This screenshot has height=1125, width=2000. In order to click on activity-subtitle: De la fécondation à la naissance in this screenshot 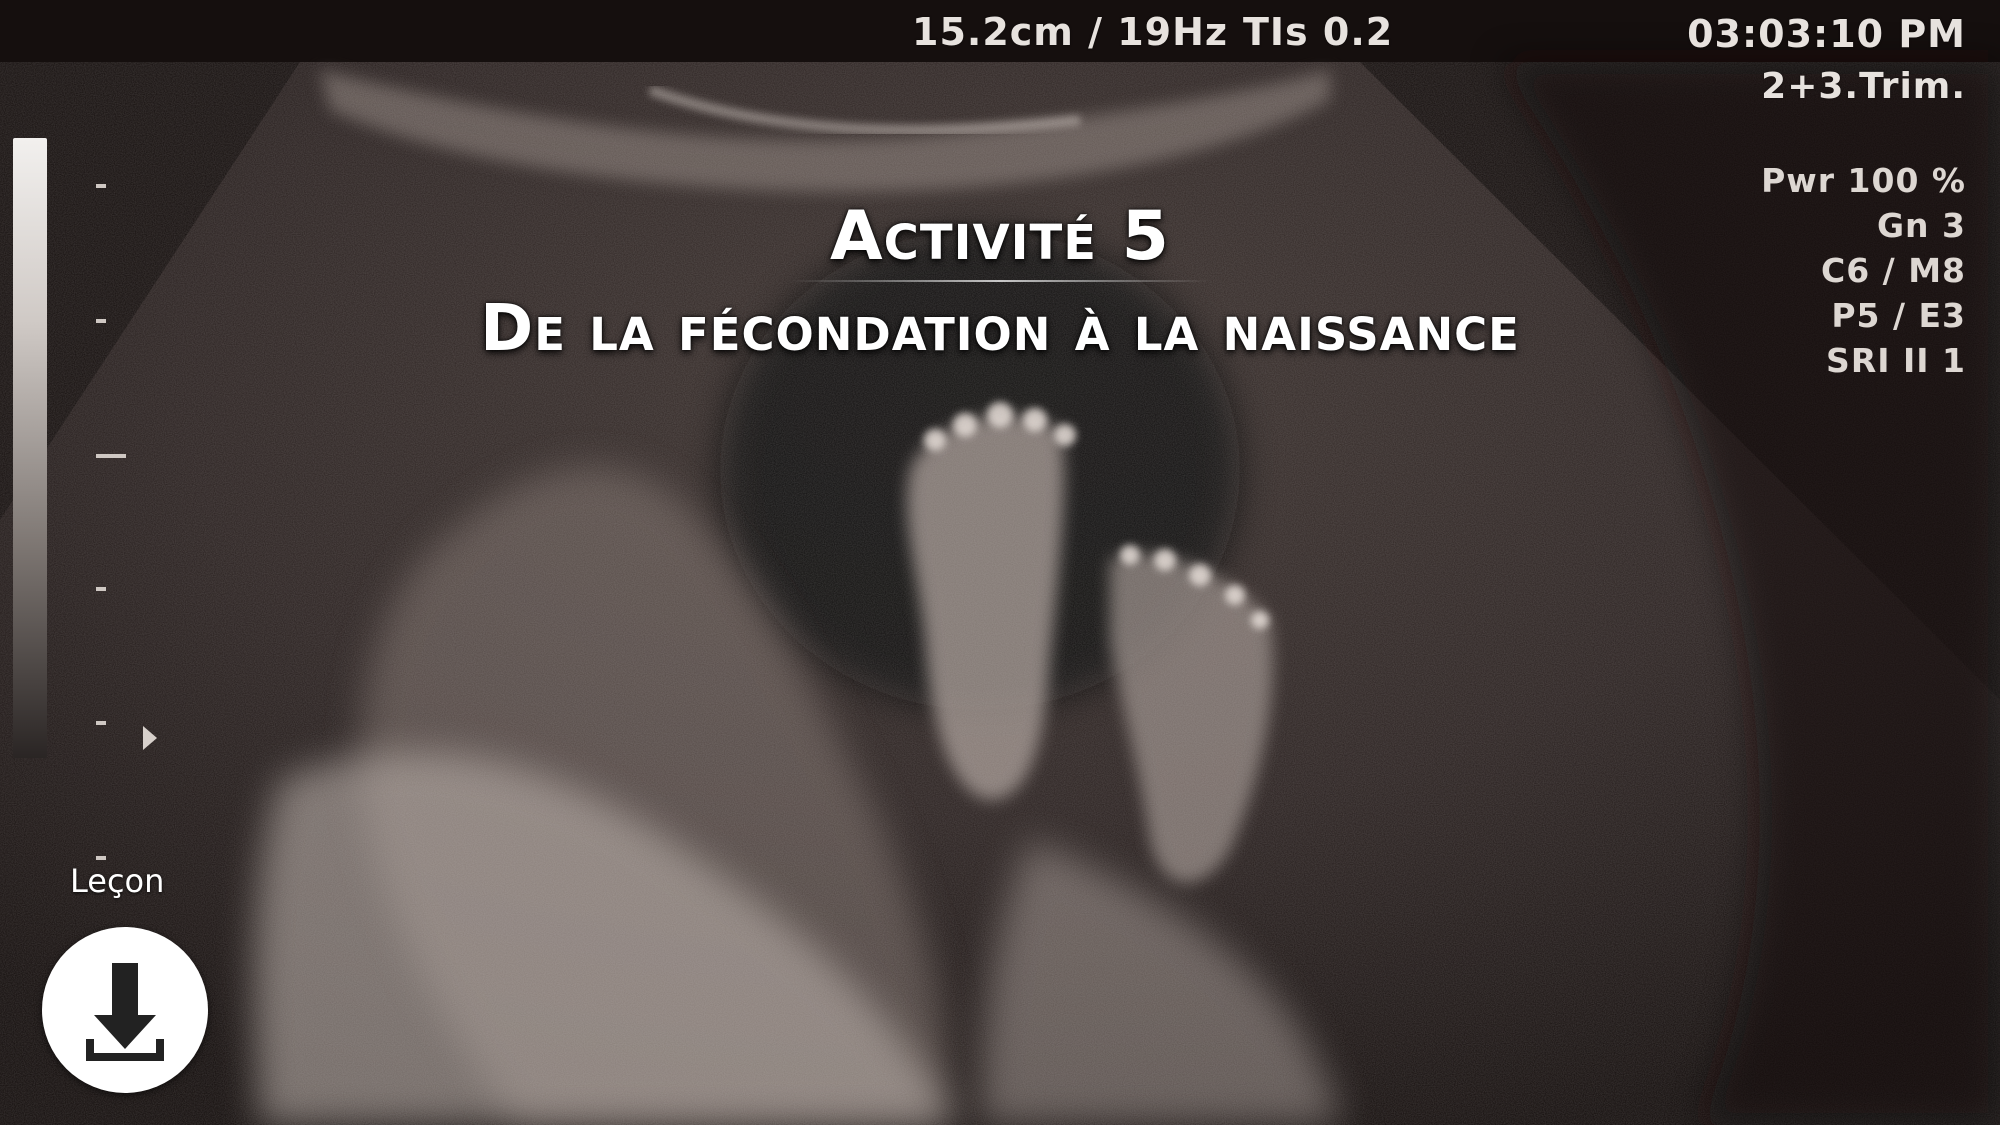, I will do `click(1000, 329)`.